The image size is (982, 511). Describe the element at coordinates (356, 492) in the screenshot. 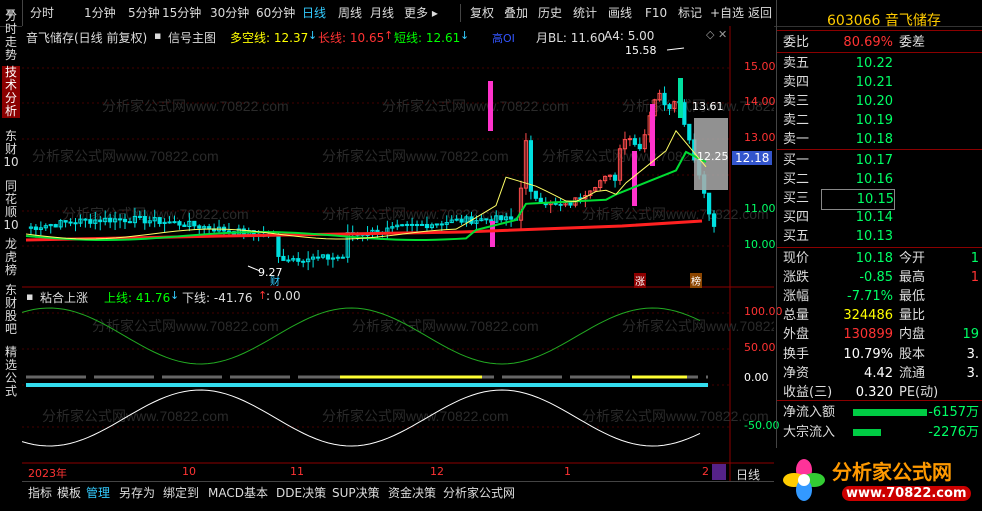

I see `bottom-tab-sup: SUP决策` at that location.